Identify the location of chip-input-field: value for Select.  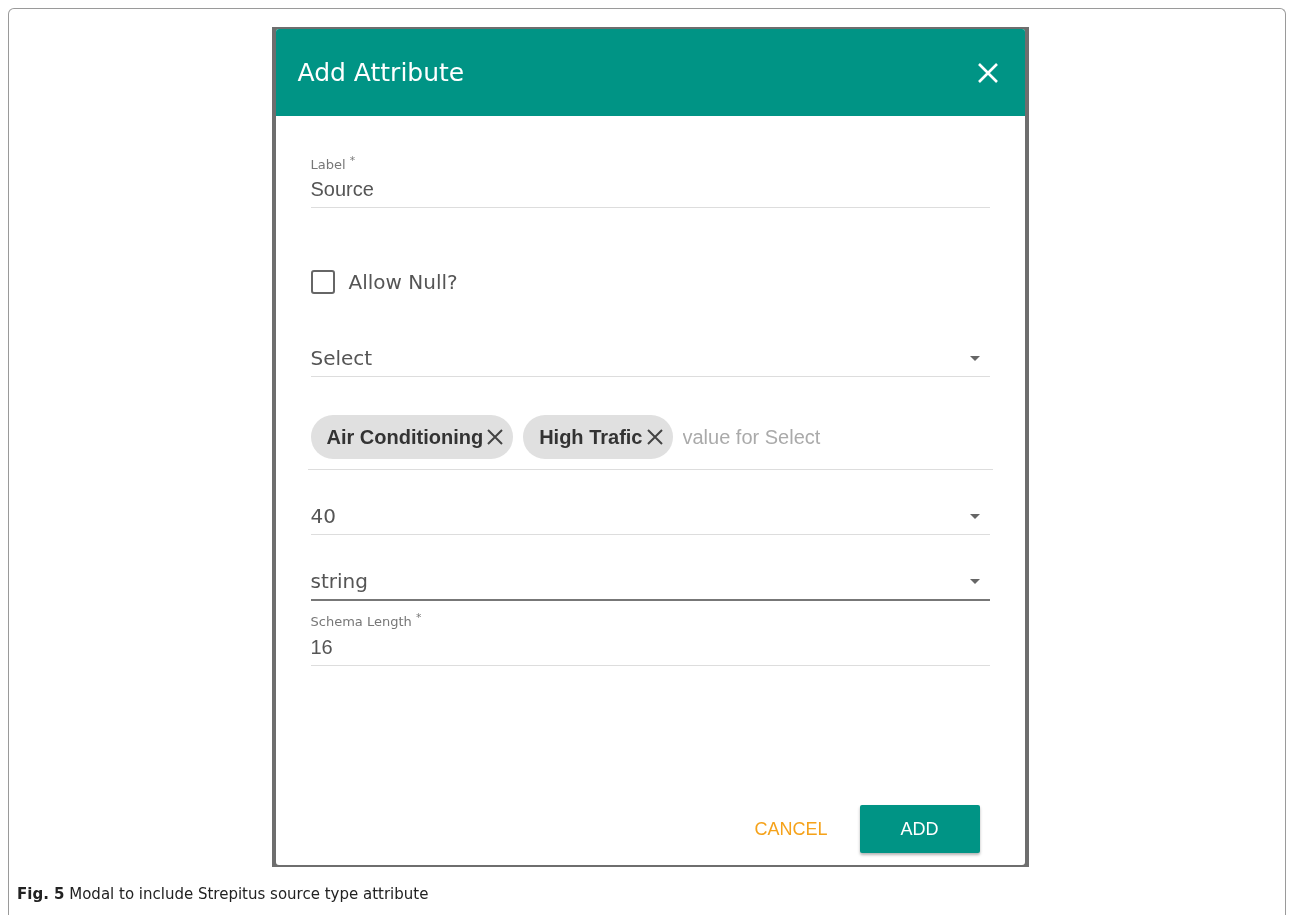
(837, 437).